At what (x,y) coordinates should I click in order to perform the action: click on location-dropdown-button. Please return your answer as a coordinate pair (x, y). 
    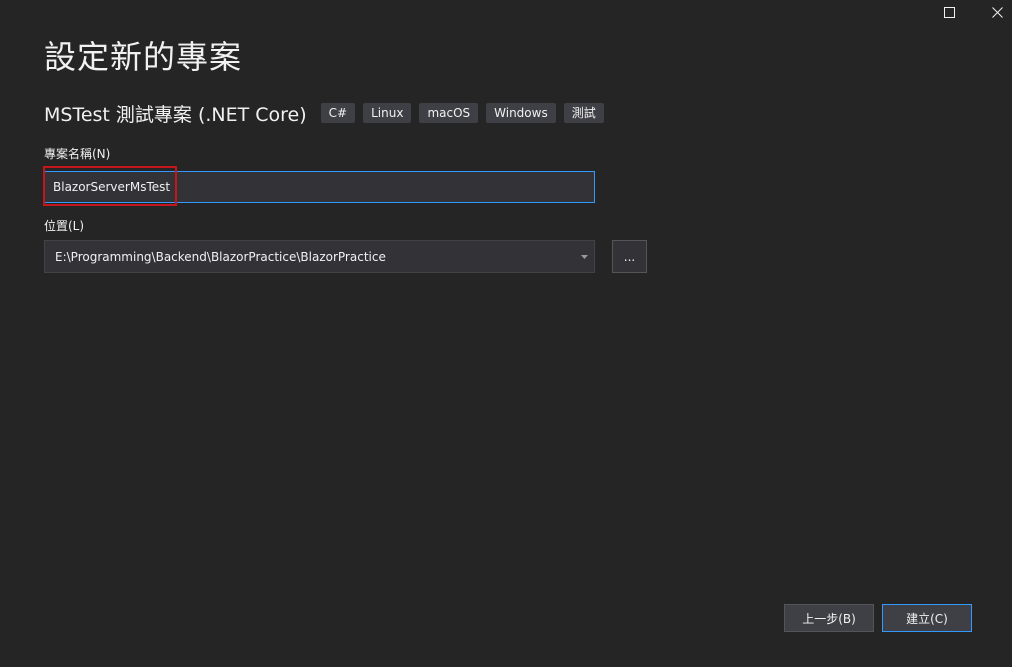
    Looking at the image, I should click on (584, 256).